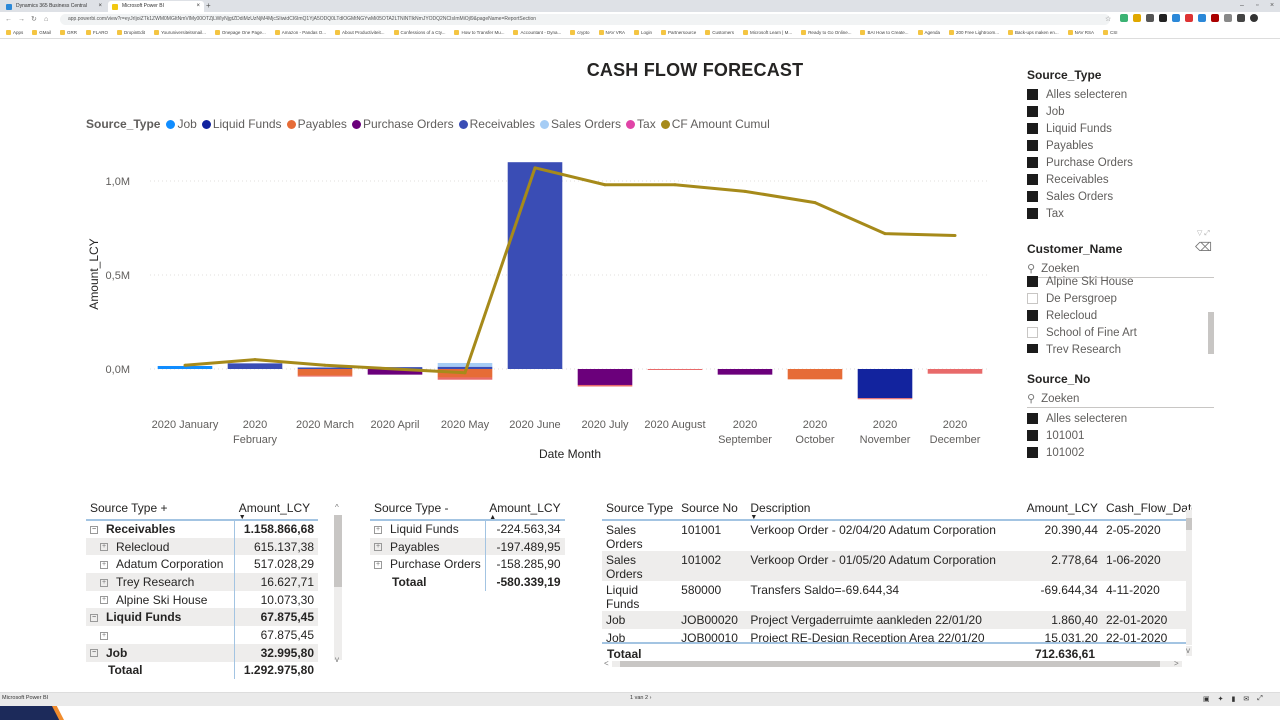 The width and height of the screenshot is (1280, 720). I want to click on collapse-icon: −, so click(94, 618).